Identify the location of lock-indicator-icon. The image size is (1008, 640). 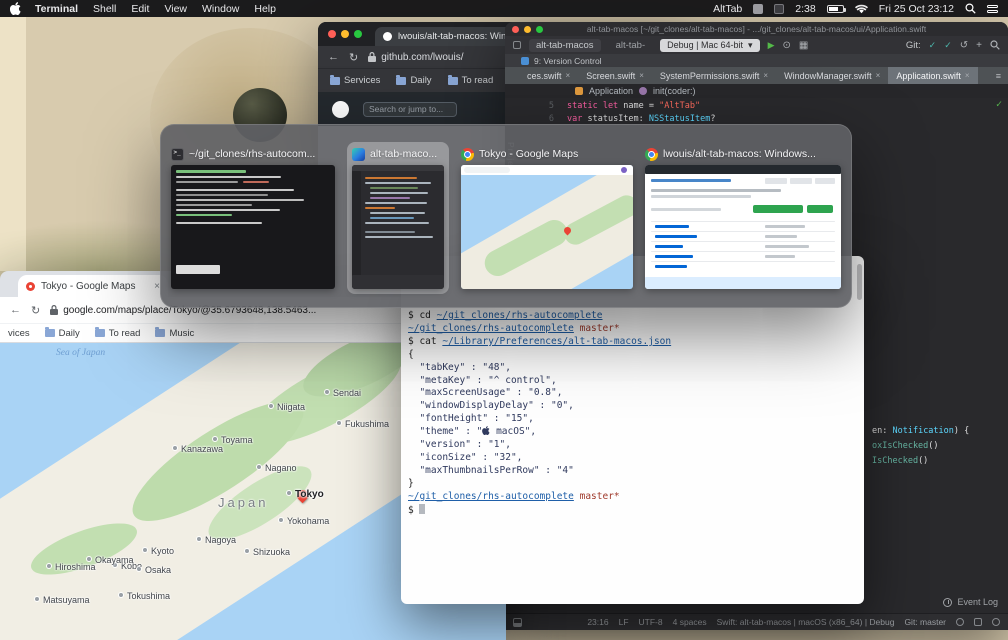
(978, 622).